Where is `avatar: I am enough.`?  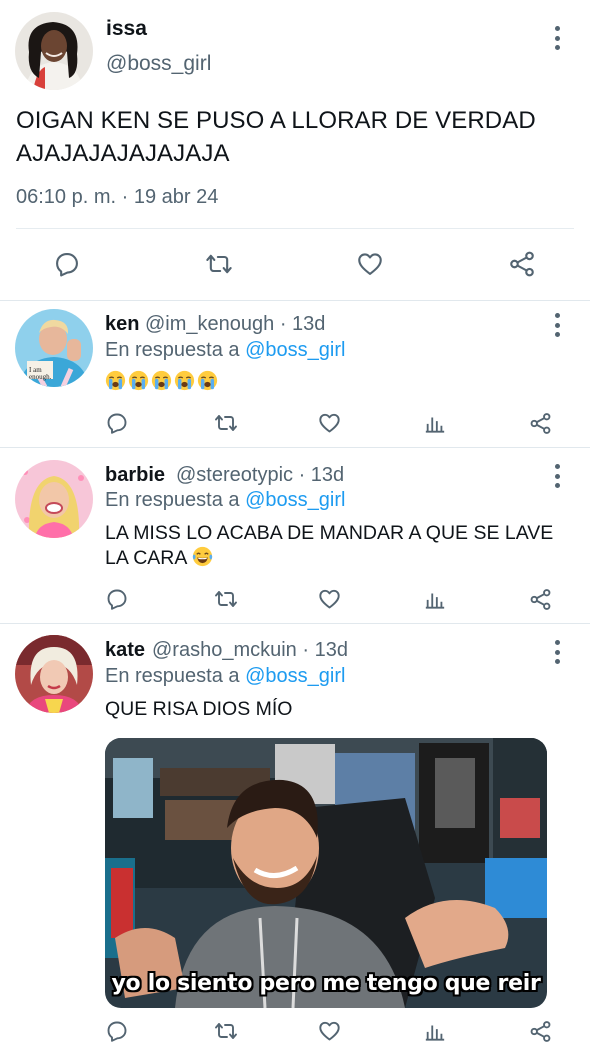 avatar: I am enough. is located at coordinates (54, 348).